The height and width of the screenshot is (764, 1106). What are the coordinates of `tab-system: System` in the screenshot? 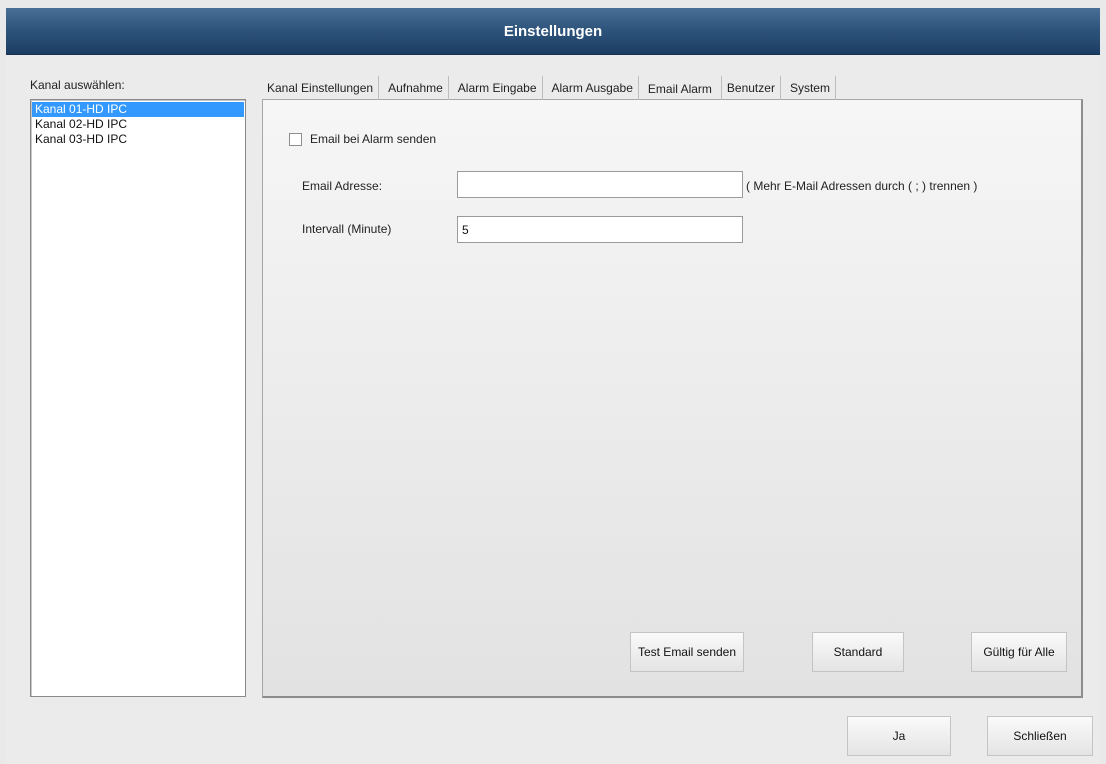 It's located at (810, 88).